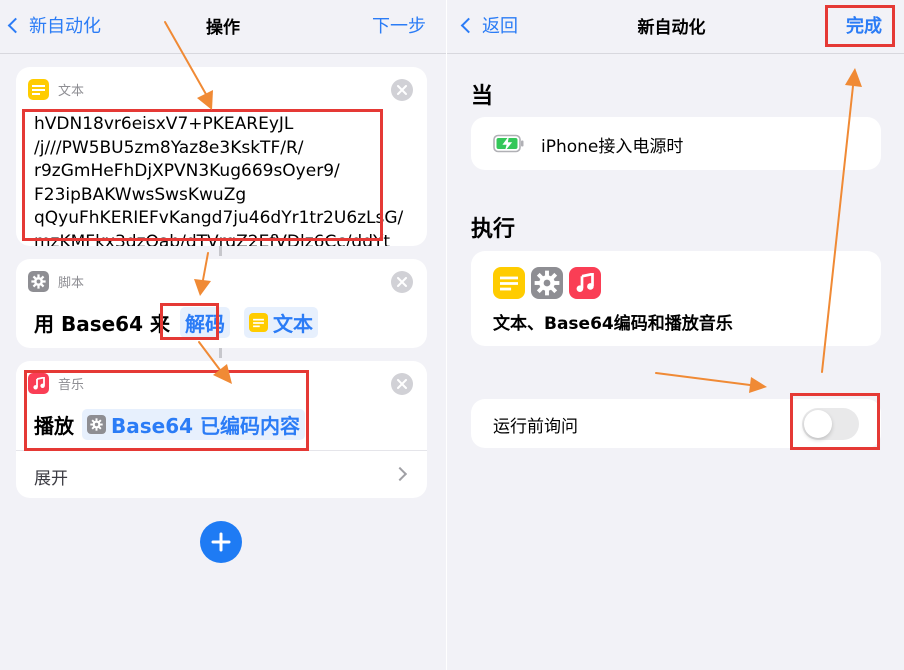  What do you see at coordinates (613, 324) in the screenshot?
I see `actions-summary-text: 文本、Base64编码和播放音乐` at bounding box center [613, 324].